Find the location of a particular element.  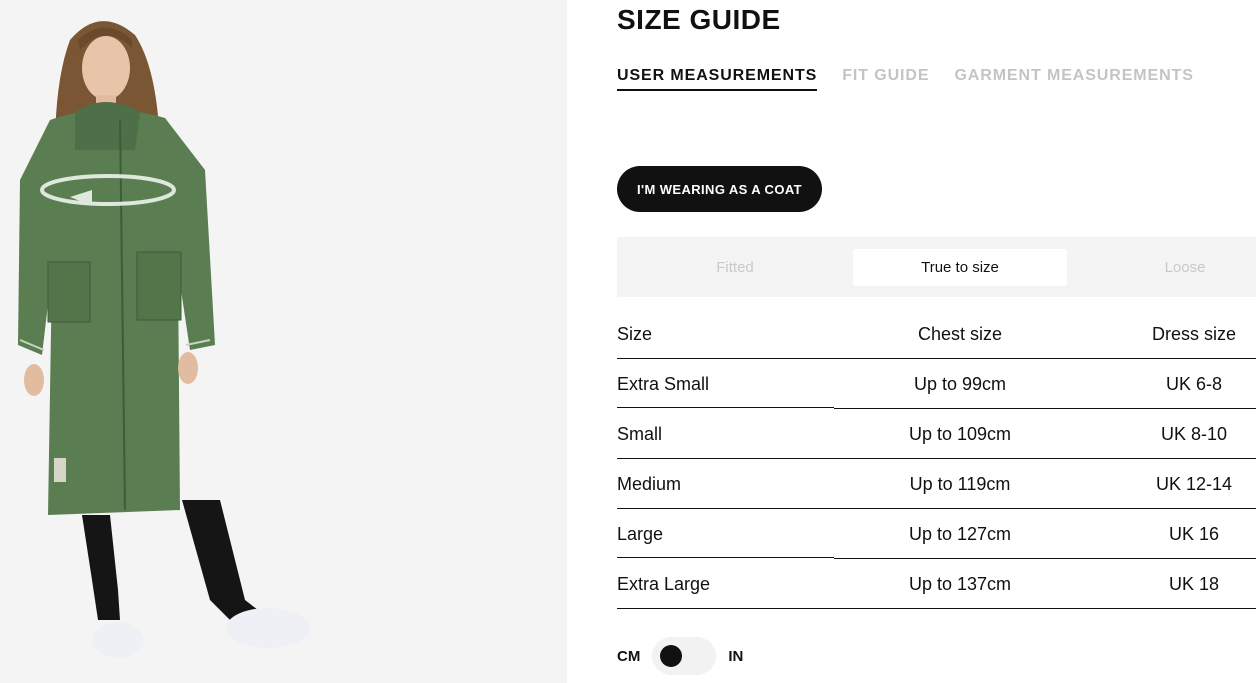

cell-size: Medium is located at coordinates (649, 483).